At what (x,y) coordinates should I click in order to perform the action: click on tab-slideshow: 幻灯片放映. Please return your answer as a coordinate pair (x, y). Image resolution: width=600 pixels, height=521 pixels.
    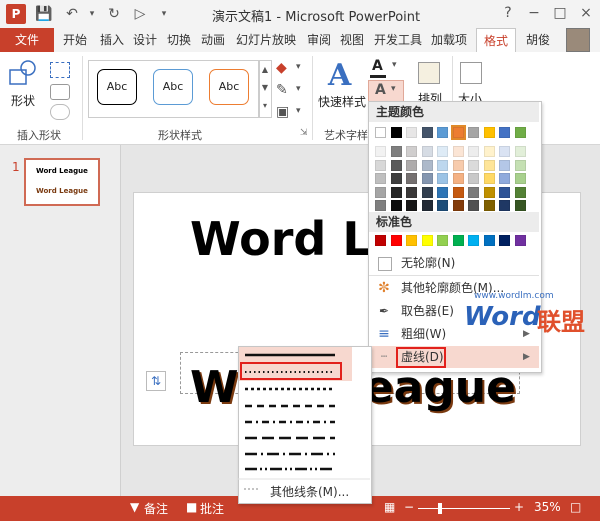
    Looking at the image, I should click on (266, 40).